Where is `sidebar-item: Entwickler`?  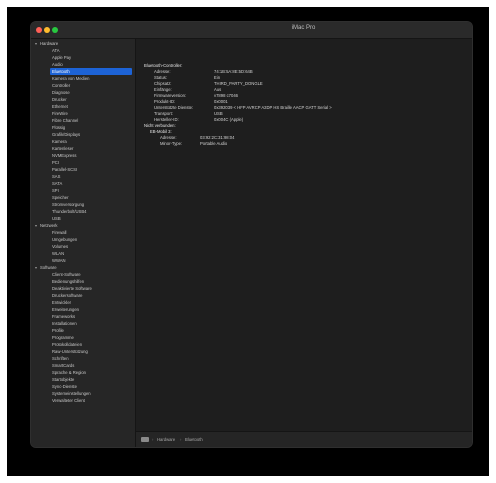
sidebar-item: Entwickler is located at coordinates (61, 302).